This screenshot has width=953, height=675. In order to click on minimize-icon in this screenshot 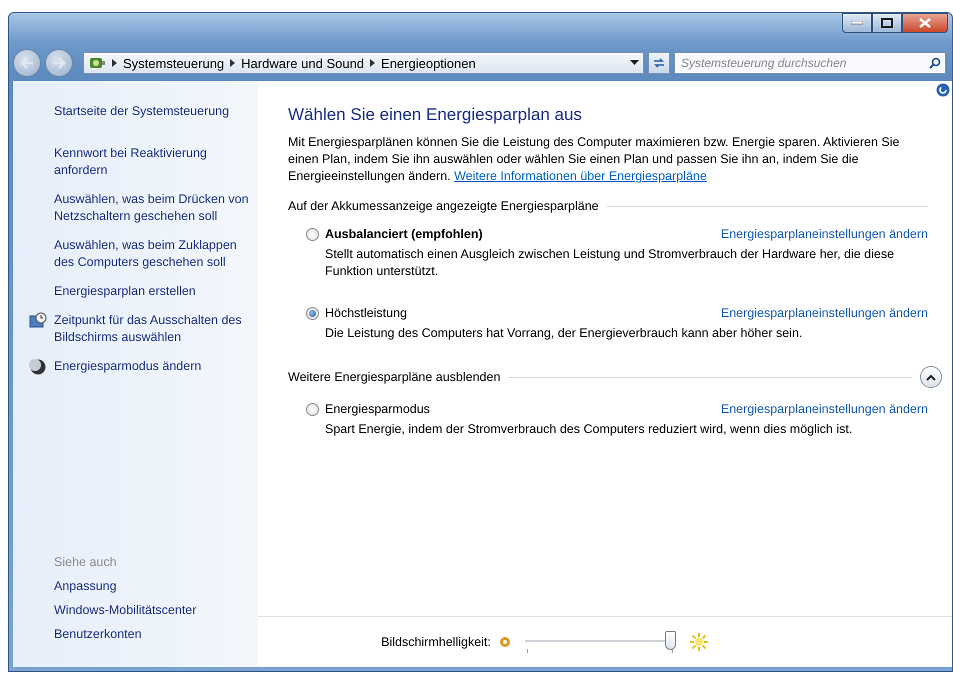, I will do `click(857, 23)`.